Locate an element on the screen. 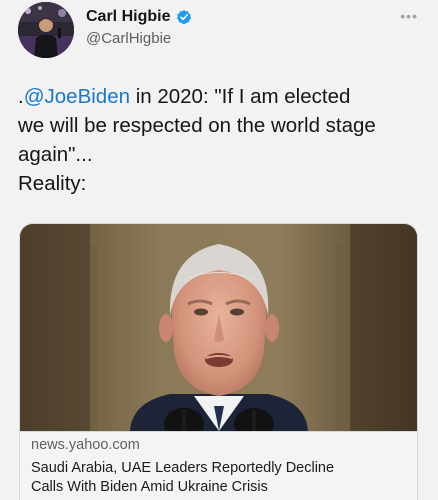 The height and width of the screenshot is (500, 438). avatar is located at coordinates (46, 30).